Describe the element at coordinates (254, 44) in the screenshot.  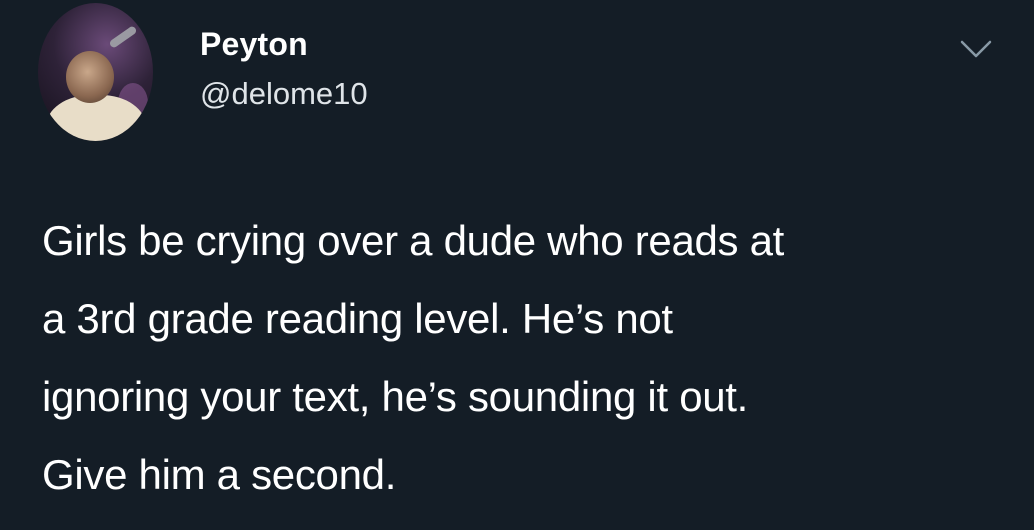
I see `author-display-name: Peyton` at that location.